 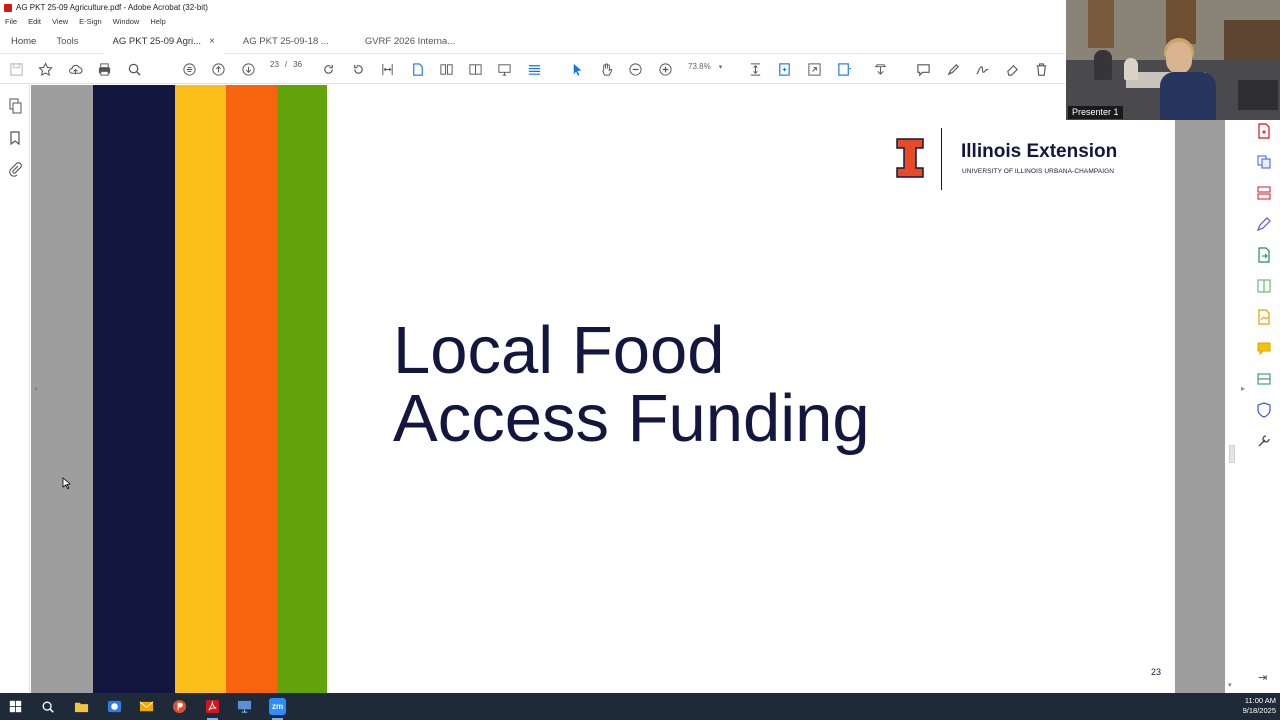 What do you see at coordinates (179, 706) in the screenshot?
I see `powerpoint-icon` at bounding box center [179, 706].